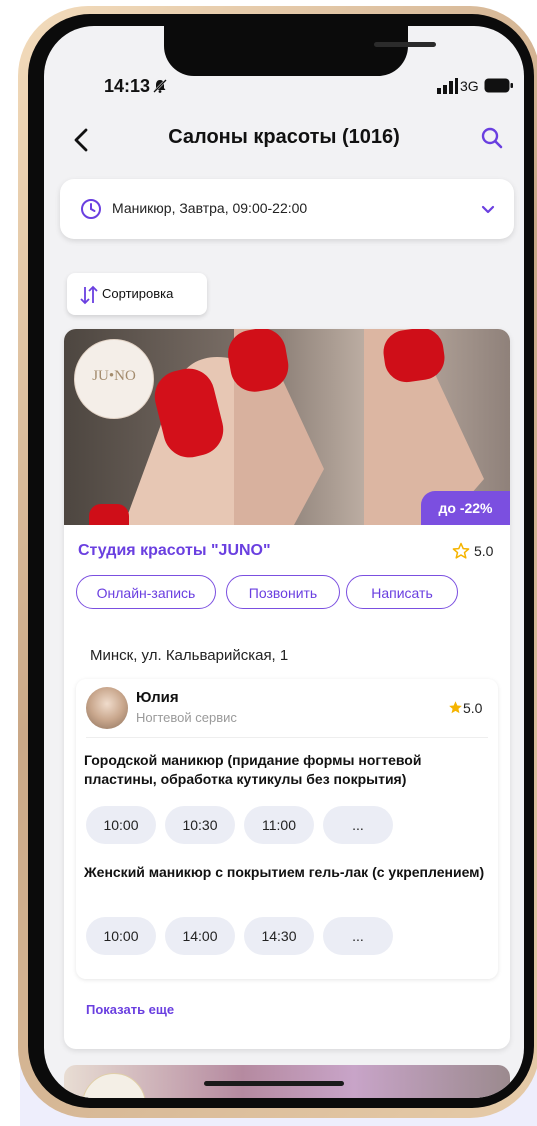  I want to click on sort-button: Сортировка, so click(137, 294).